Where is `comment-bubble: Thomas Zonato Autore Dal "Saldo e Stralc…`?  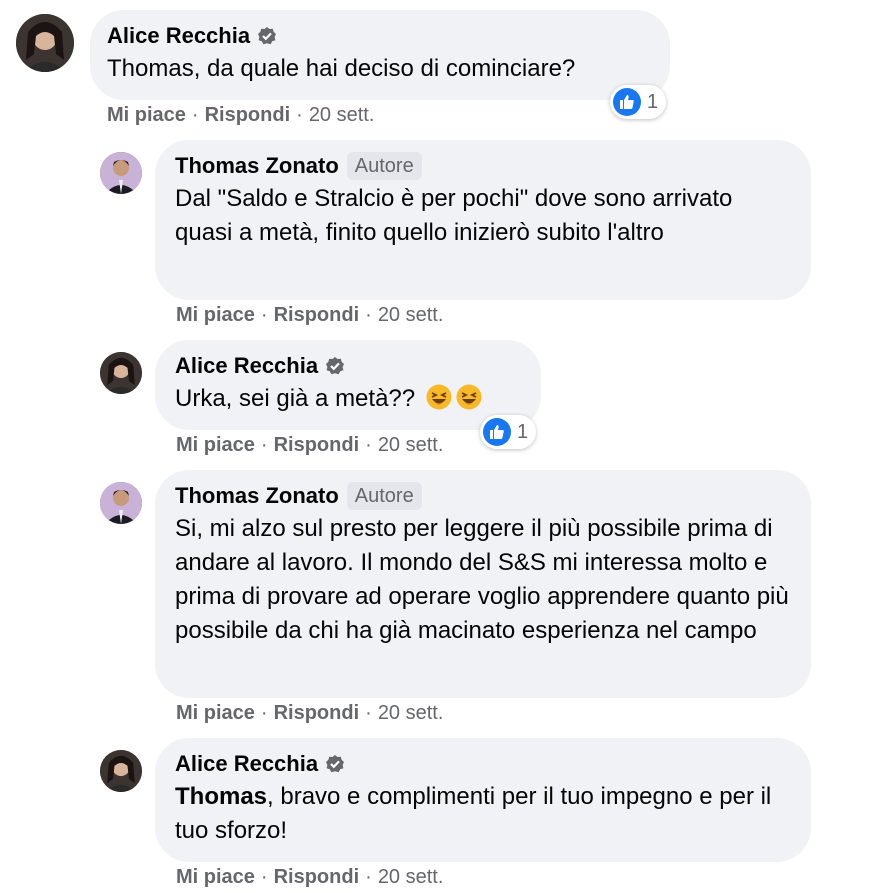
comment-bubble: Thomas Zonato Autore Dal "Saldo e Stralc… is located at coordinates (483, 220).